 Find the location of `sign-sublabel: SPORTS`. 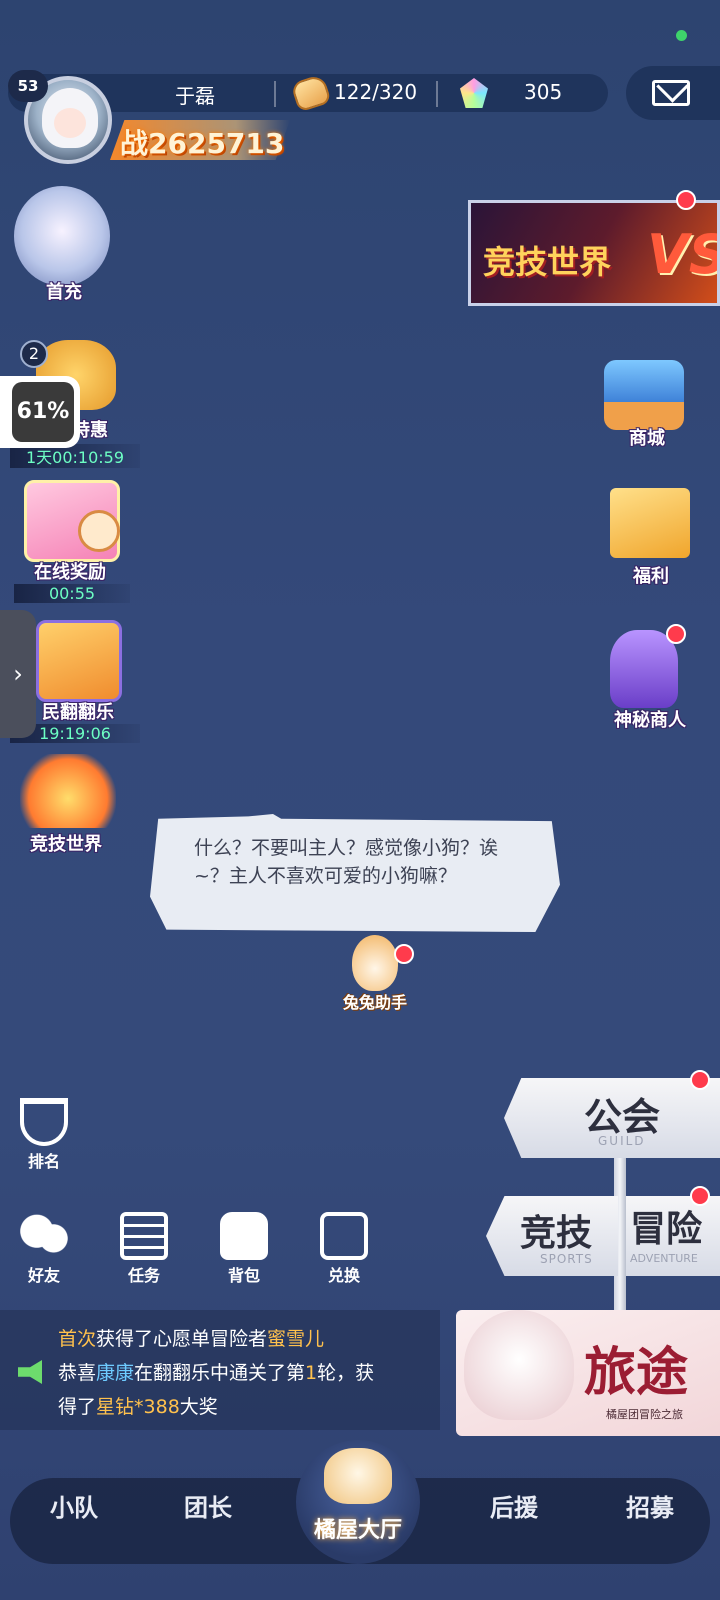

sign-sublabel: SPORTS is located at coordinates (566, 1259).